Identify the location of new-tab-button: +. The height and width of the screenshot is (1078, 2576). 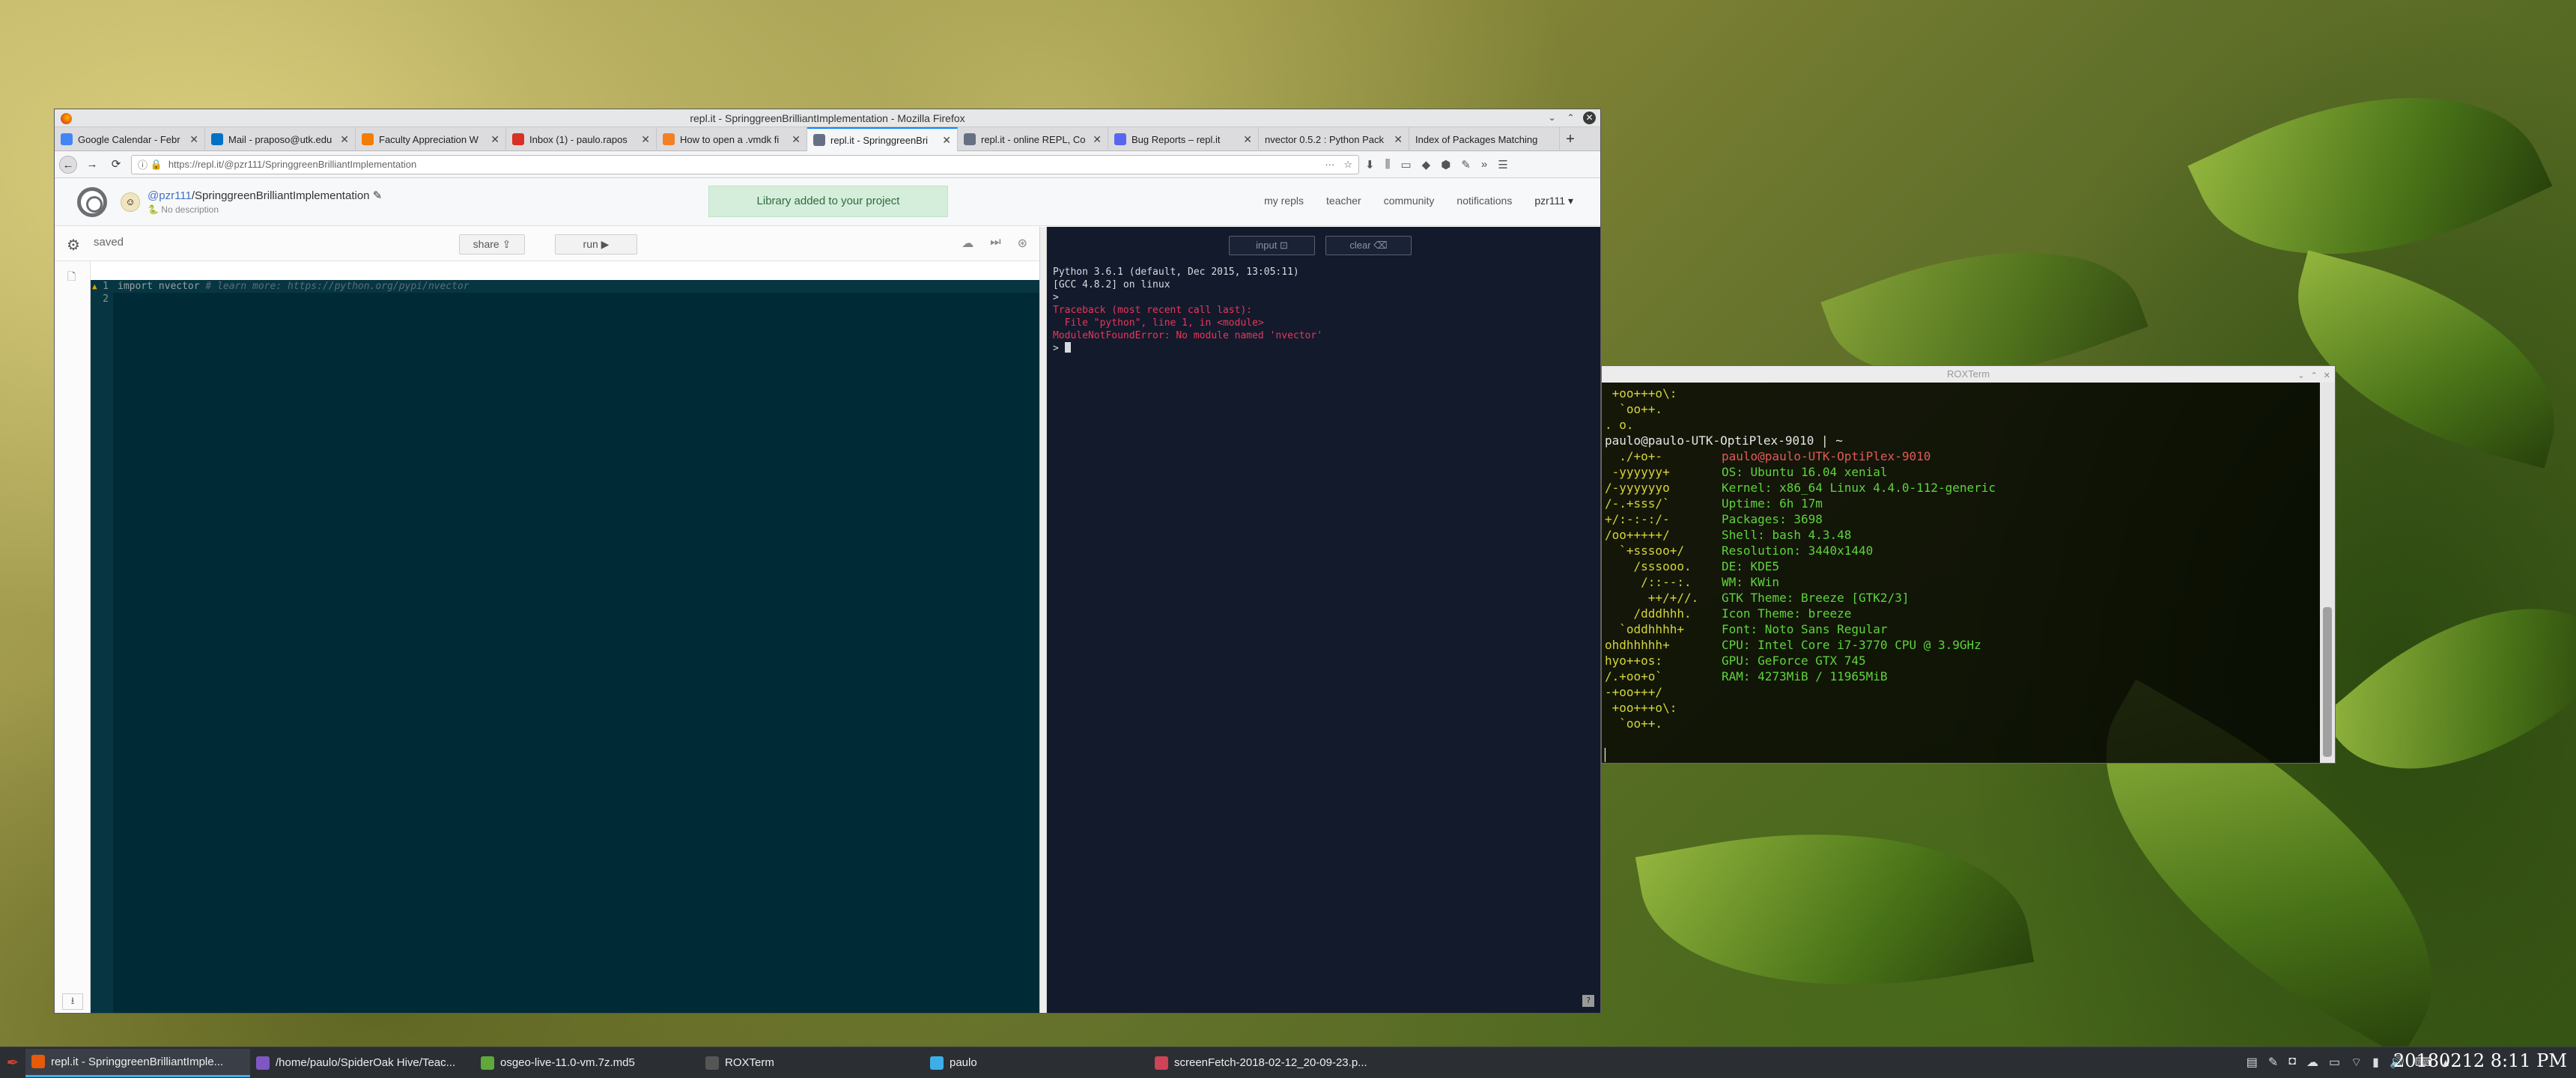
(1570, 138).